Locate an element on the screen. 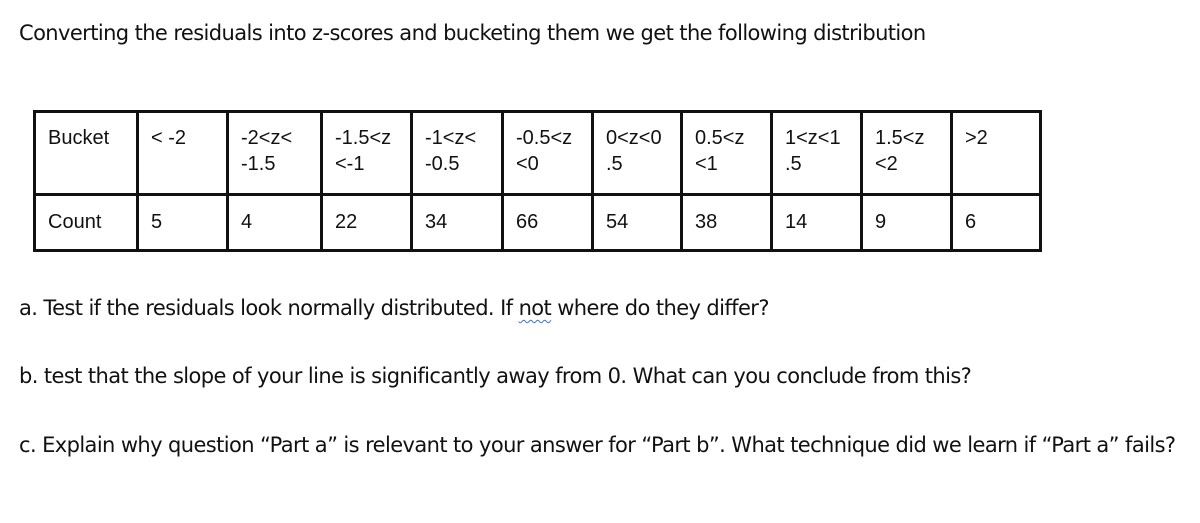  count-cell: 22 is located at coordinates (366, 222).